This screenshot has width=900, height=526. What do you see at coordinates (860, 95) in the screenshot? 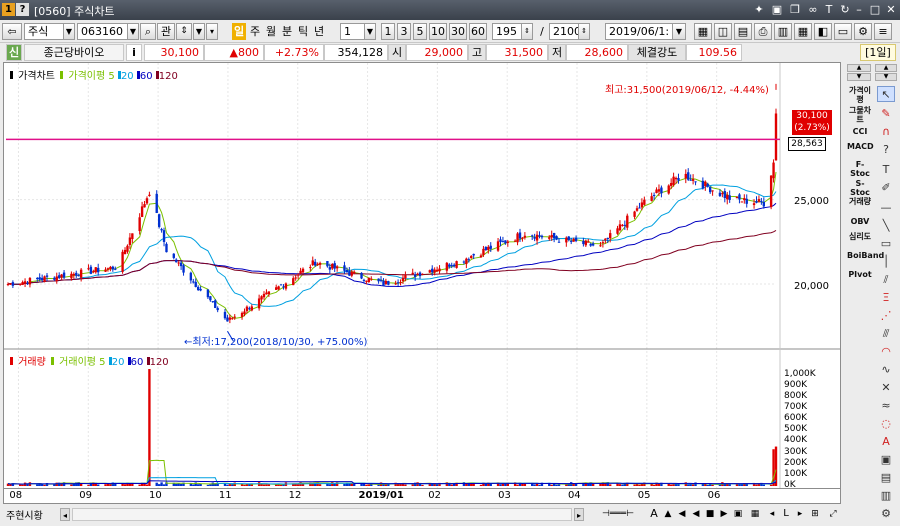
I see `sidebar-item-price-ma: 가격이평` at bounding box center [860, 95].